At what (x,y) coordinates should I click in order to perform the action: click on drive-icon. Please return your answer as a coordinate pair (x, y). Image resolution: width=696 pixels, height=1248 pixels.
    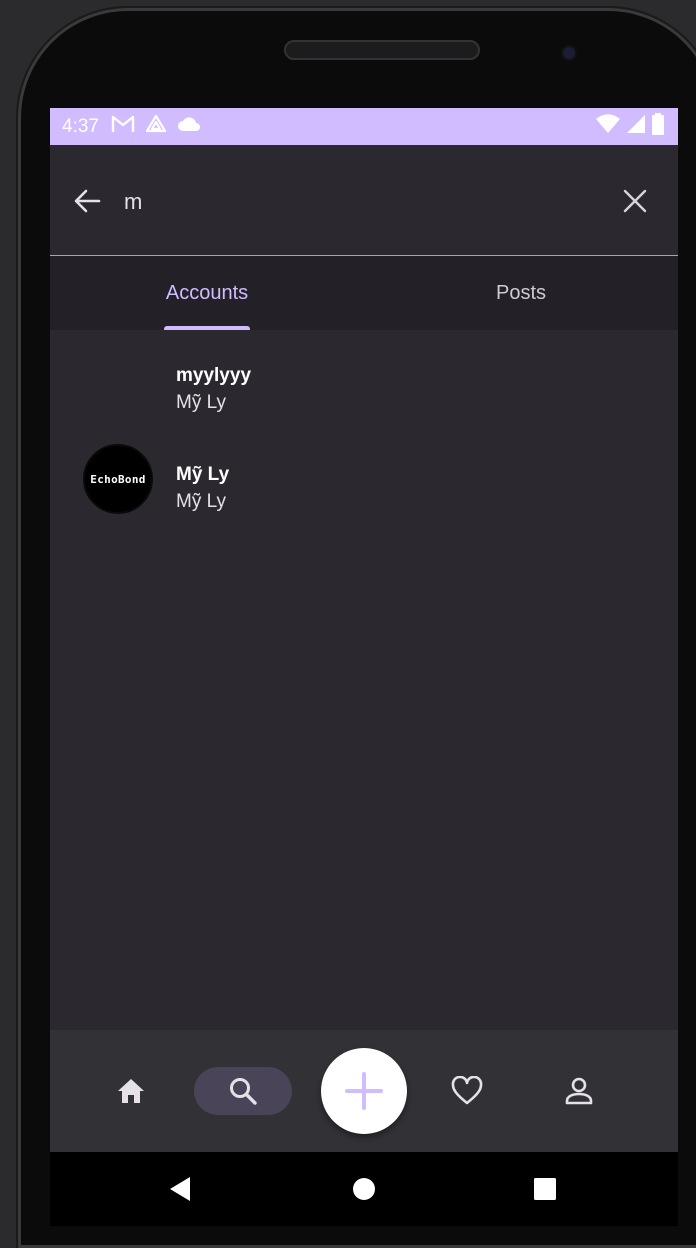
    Looking at the image, I should click on (156, 126).